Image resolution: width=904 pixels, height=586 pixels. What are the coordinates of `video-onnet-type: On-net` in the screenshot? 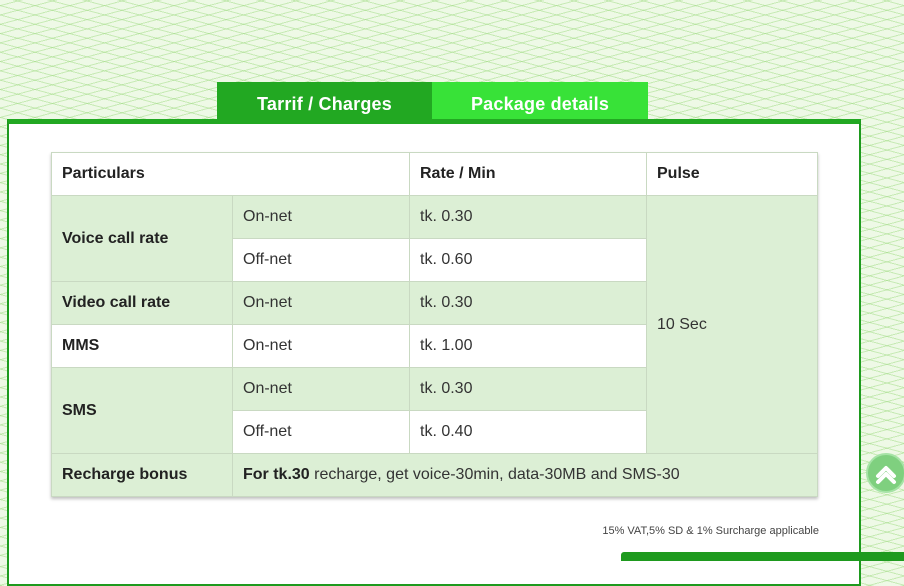 It's located at (321, 303).